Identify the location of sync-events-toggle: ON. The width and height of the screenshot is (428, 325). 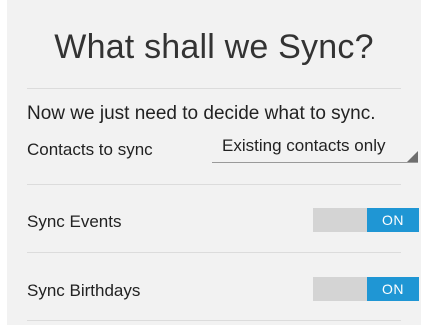
(366, 220).